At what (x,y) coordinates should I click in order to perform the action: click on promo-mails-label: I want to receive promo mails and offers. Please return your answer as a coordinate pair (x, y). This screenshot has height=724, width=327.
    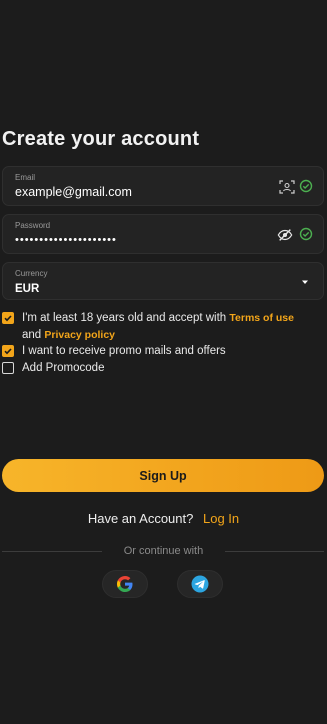
    Looking at the image, I should click on (124, 351).